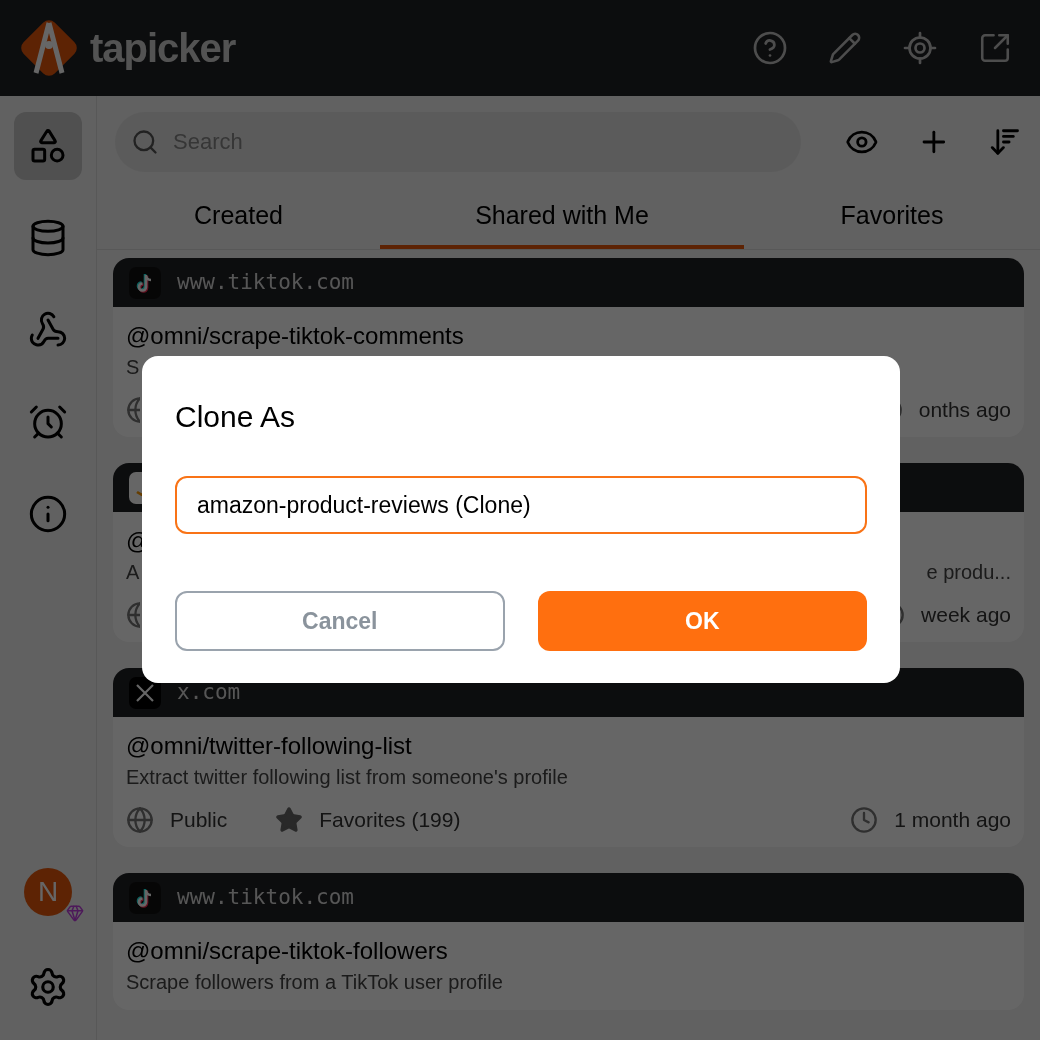 The height and width of the screenshot is (1040, 1040). What do you see at coordinates (995, 48) in the screenshot?
I see `external-link-icon` at bounding box center [995, 48].